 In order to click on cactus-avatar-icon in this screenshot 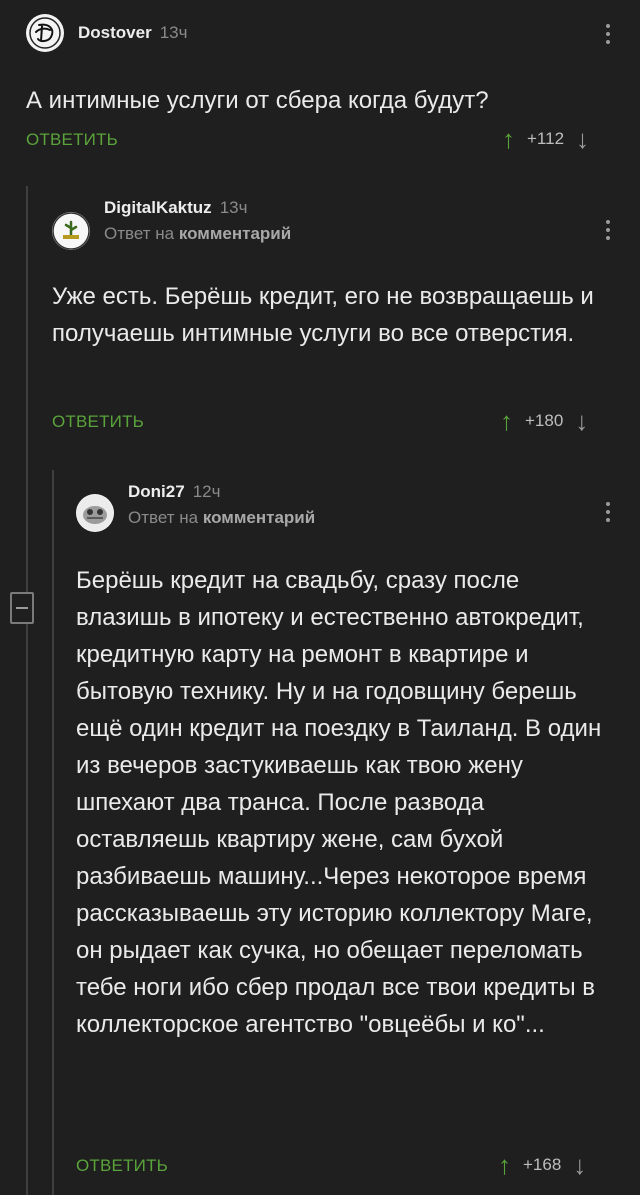, I will do `click(71, 231)`.